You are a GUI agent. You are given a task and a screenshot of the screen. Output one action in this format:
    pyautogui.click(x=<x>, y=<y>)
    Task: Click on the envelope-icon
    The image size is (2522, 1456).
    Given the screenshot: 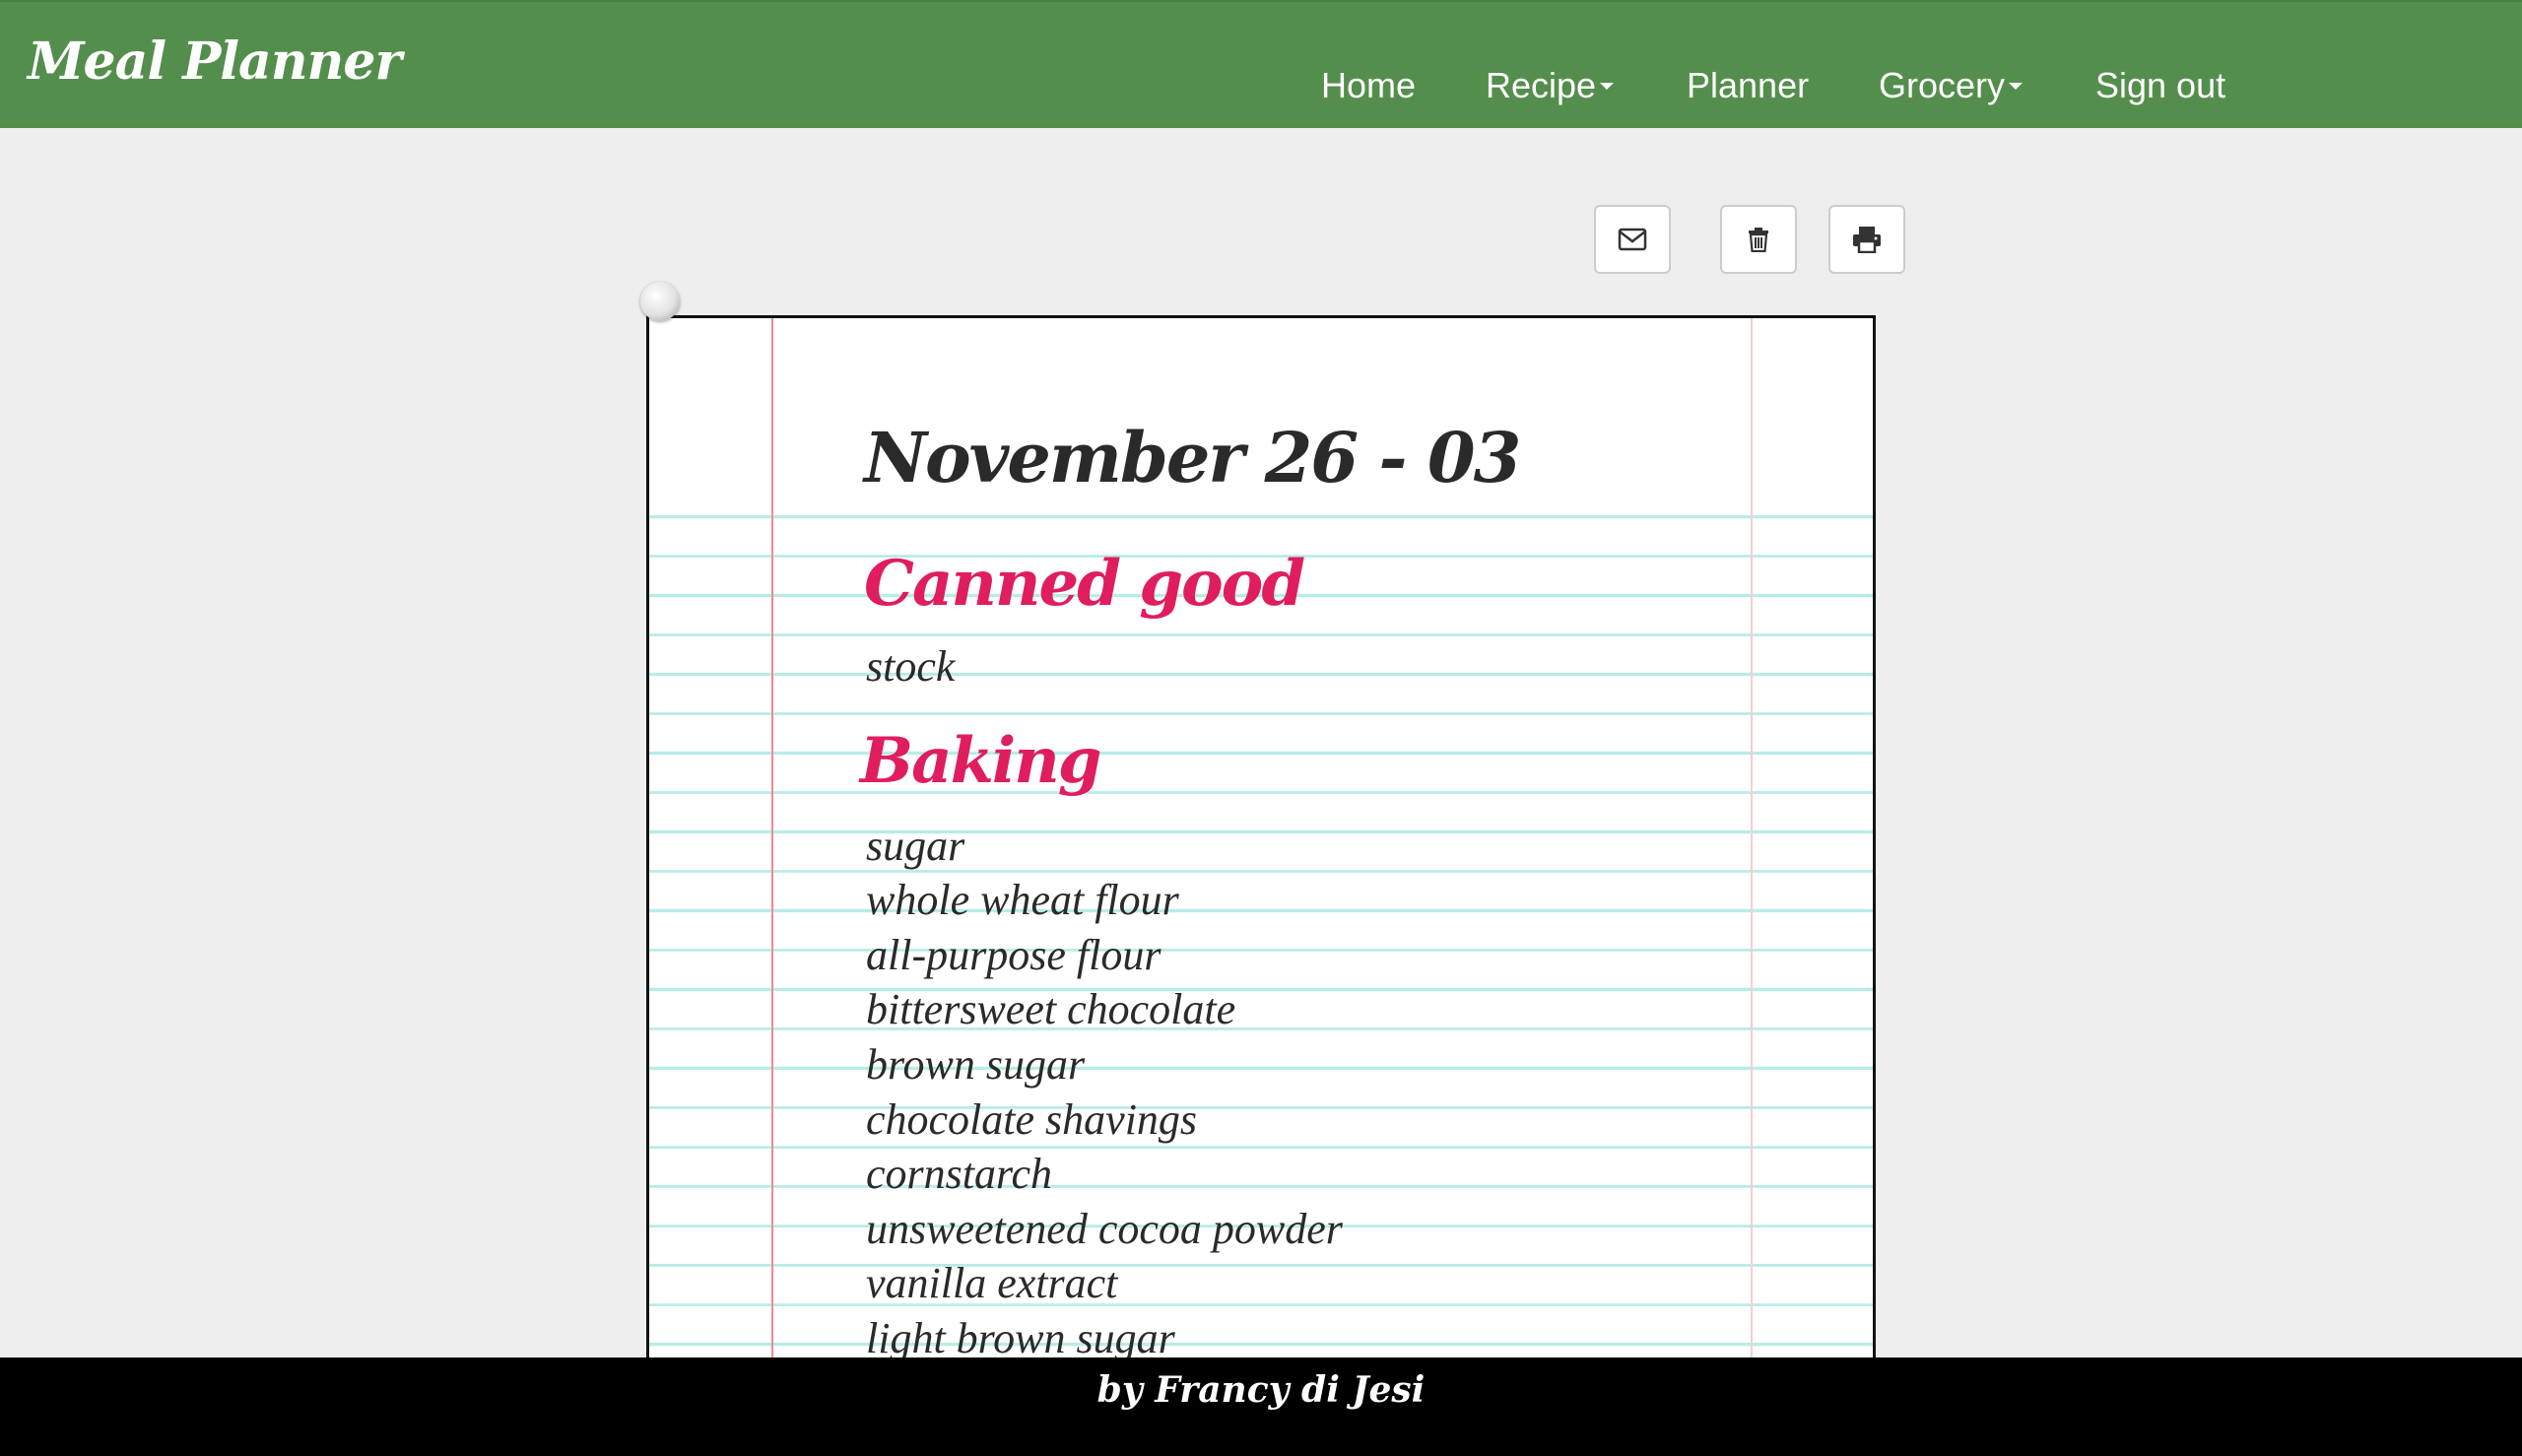 What is the action you would take?
    pyautogui.click(x=1632, y=239)
    